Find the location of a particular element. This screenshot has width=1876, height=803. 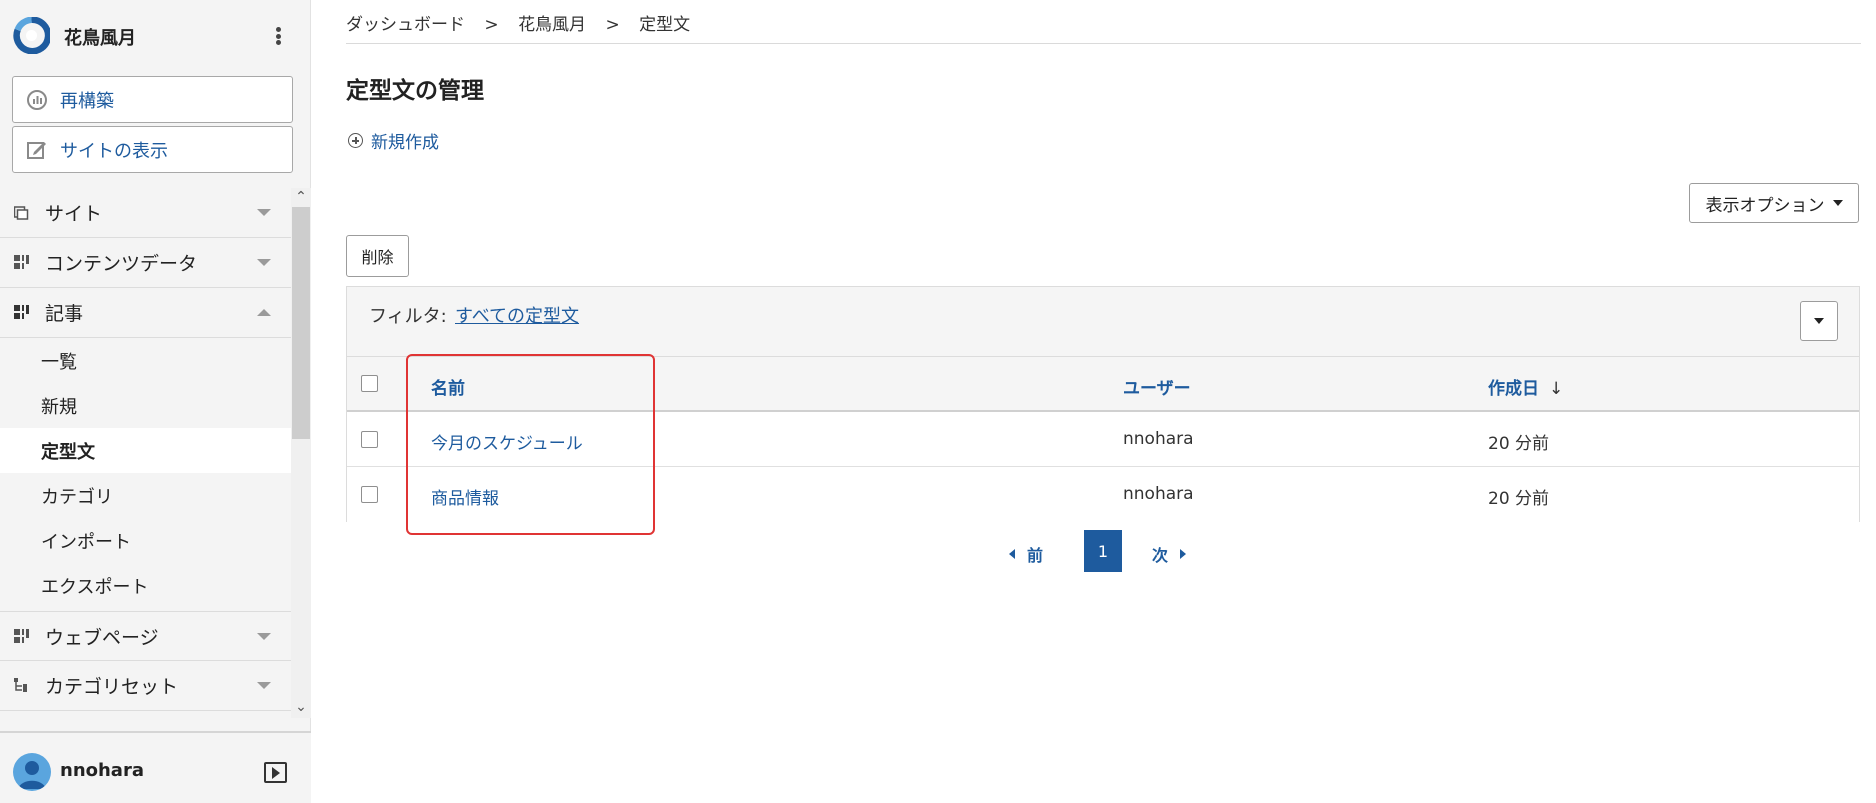

sidebar-item-label: 記事 is located at coordinates (64, 314).